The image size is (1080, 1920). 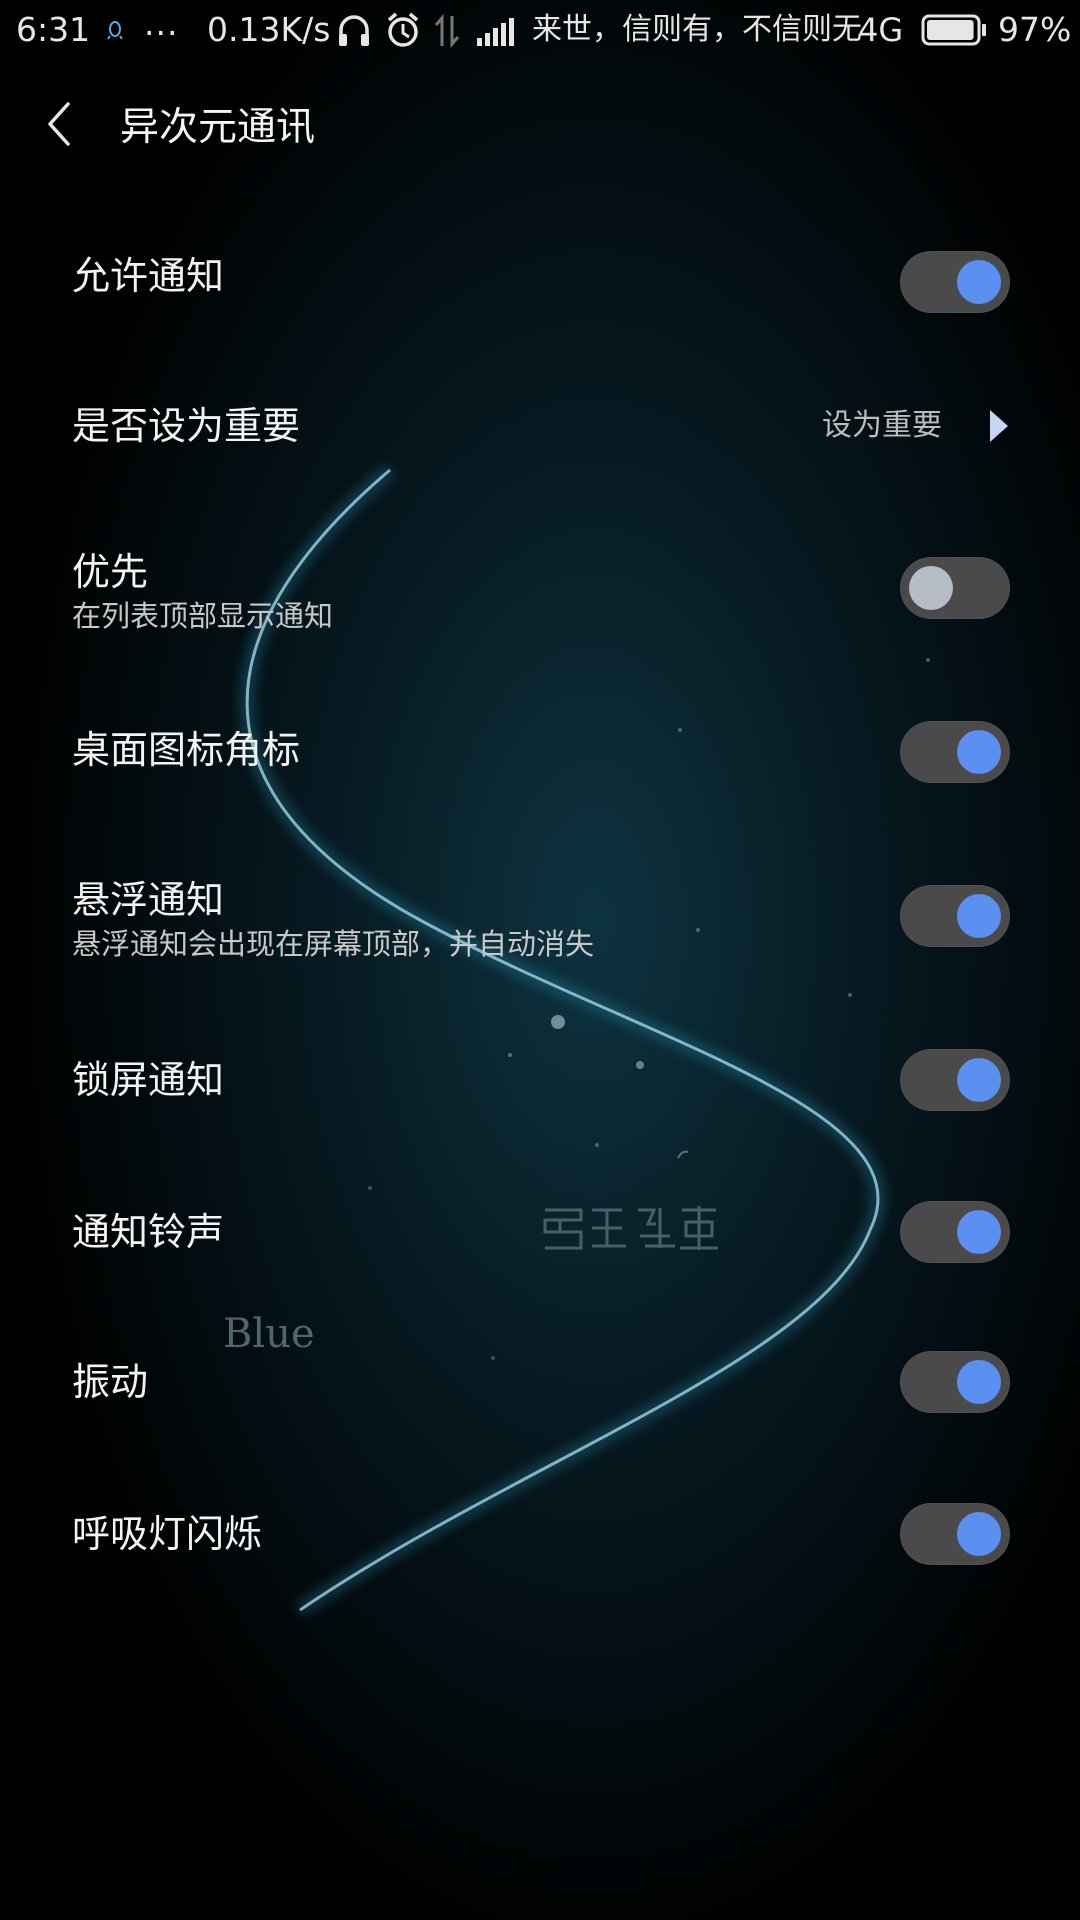 What do you see at coordinates (403, 29) in the screenshot?
I see `alarm-icon` at bounding box center [403, 29].